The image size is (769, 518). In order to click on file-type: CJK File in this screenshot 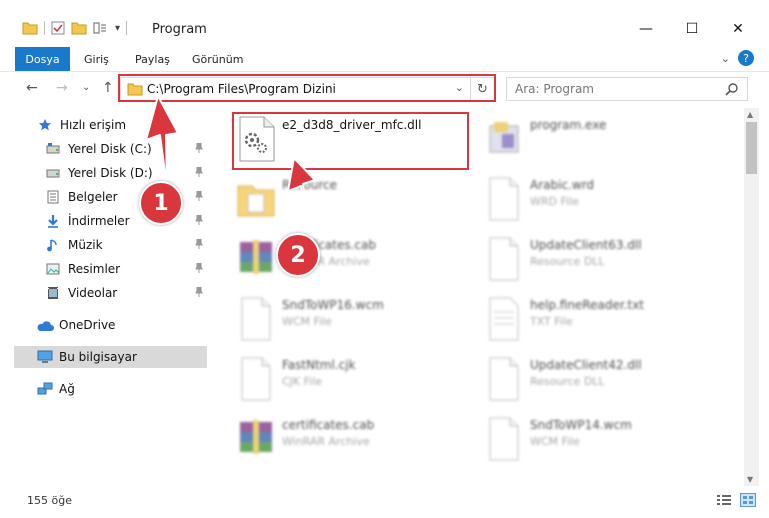, I will do `click(302, 381)`.